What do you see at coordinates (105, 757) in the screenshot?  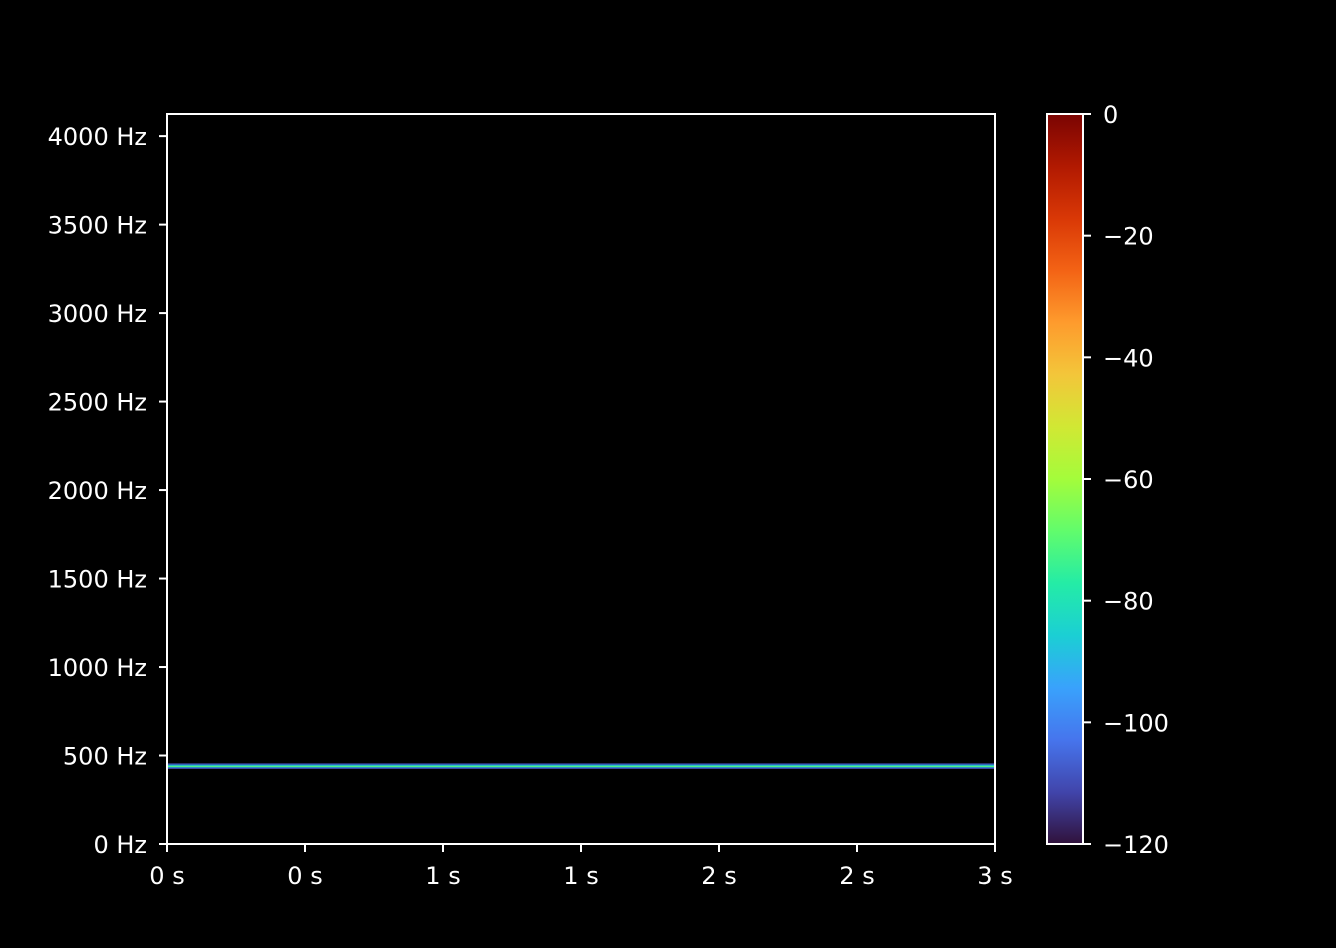 I see `y-tick-label: 500 Hz` at bounding box center [105, 757].